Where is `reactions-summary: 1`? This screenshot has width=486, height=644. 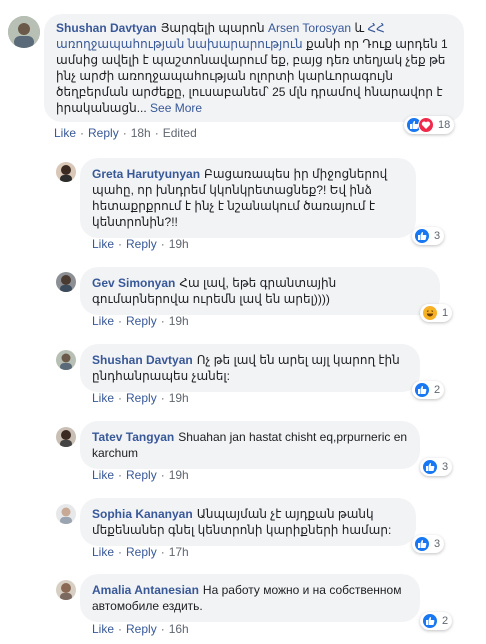
reactions-summary: 1 is located at coordinates (436, 313).